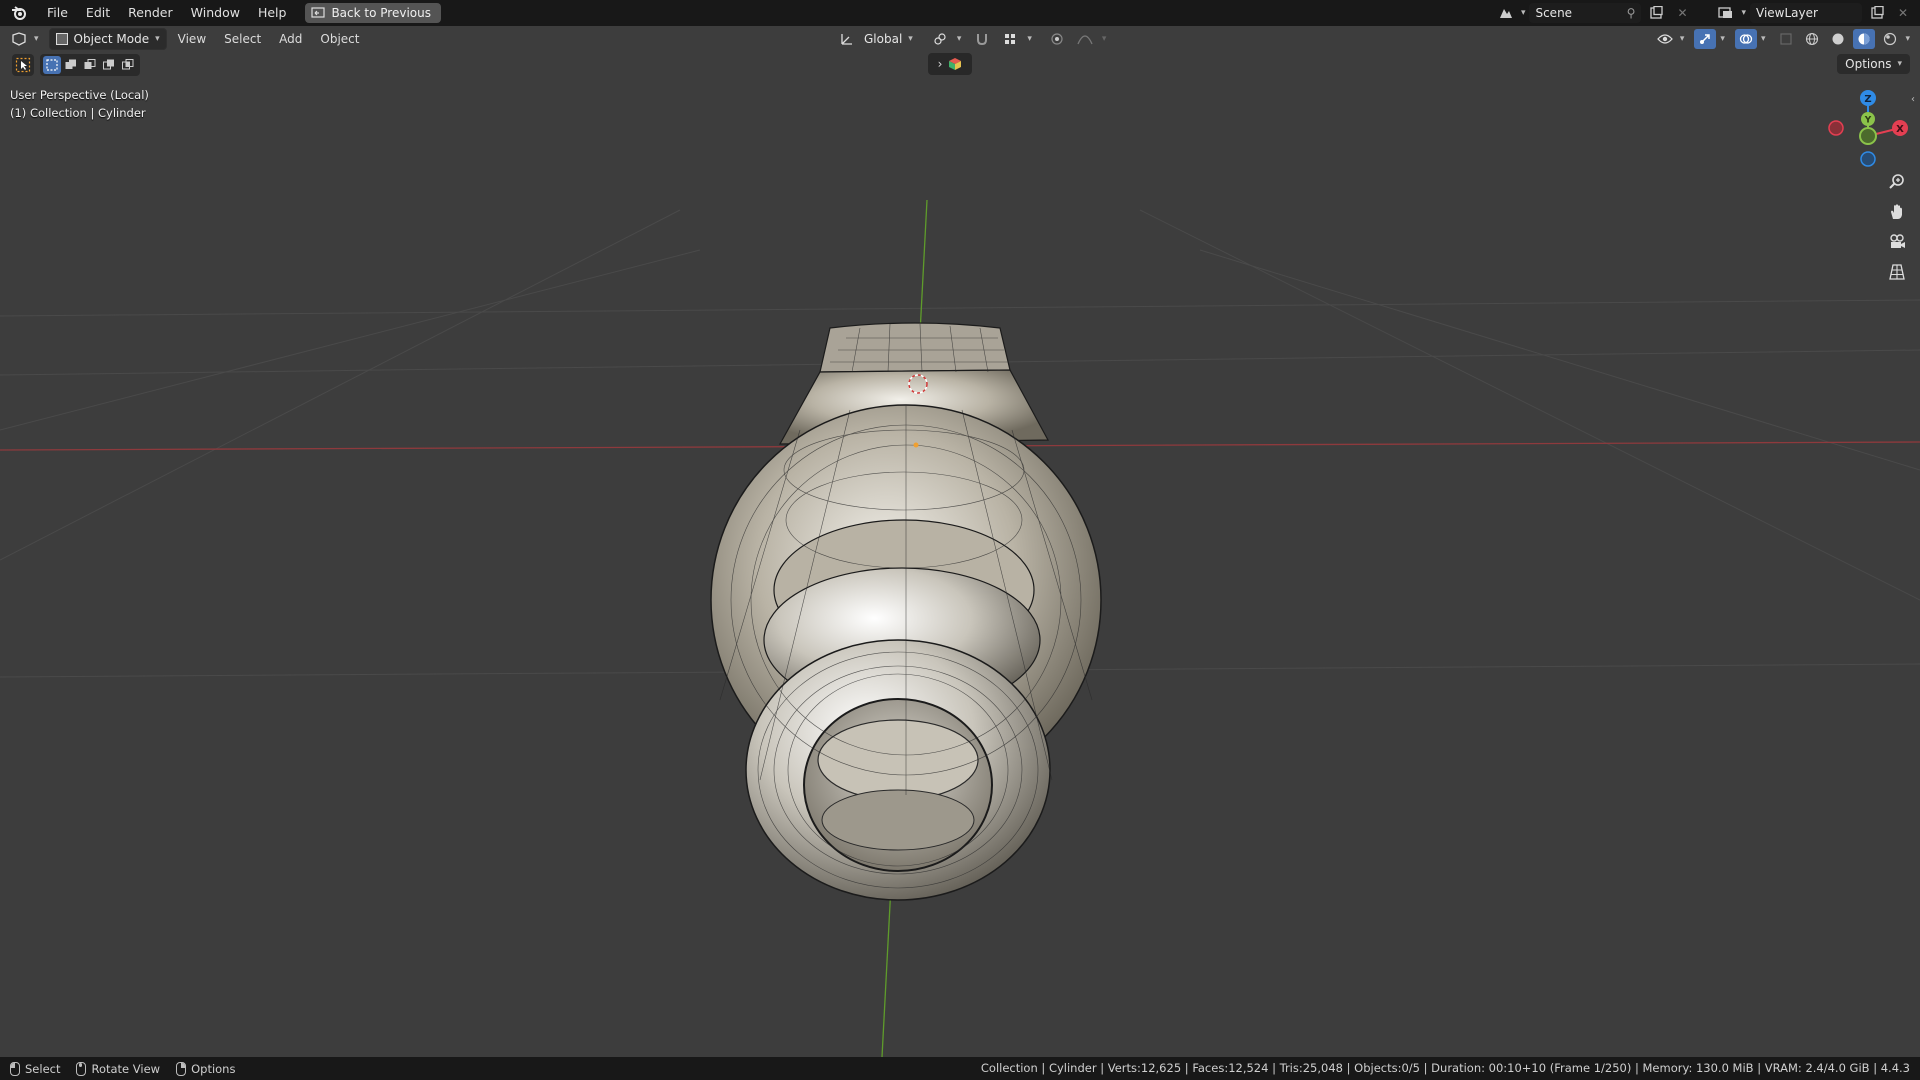  What do you see at coordinates (23, 65) in the screenshot?
I see `select-box-tool-icon` at bounding box center [23, 65].